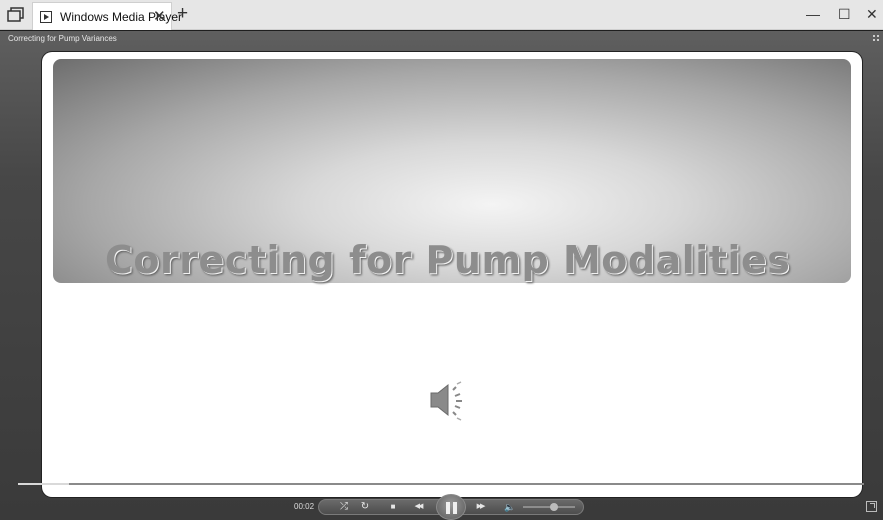  What do you see at coordinates (448, 260) in the screenshot?
I see `slide-title: Correcting for Pump Modalities` at bounding box center [448, 260].